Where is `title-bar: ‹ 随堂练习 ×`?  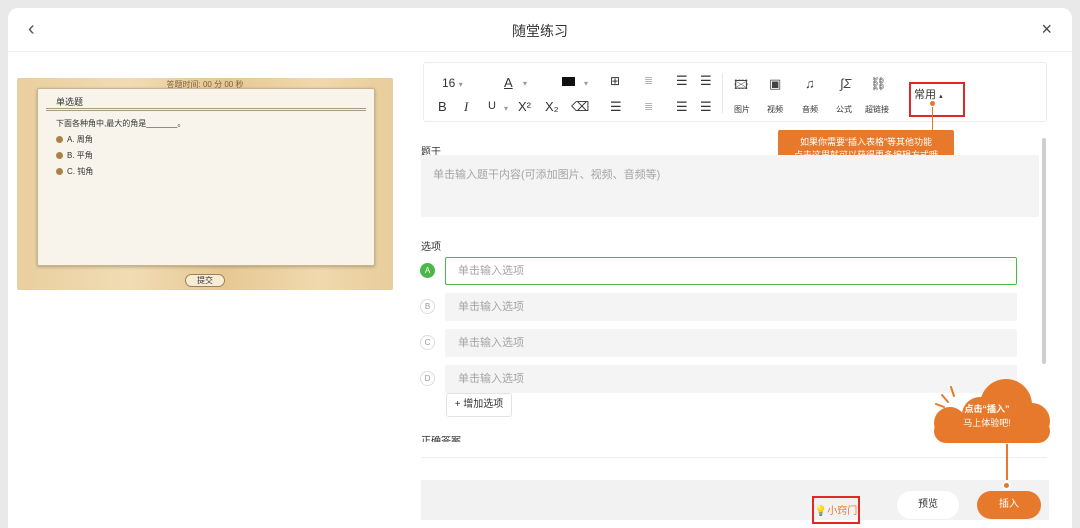 title-bar: ‹ 随堂练习 × is located at coordinates (540, 30).